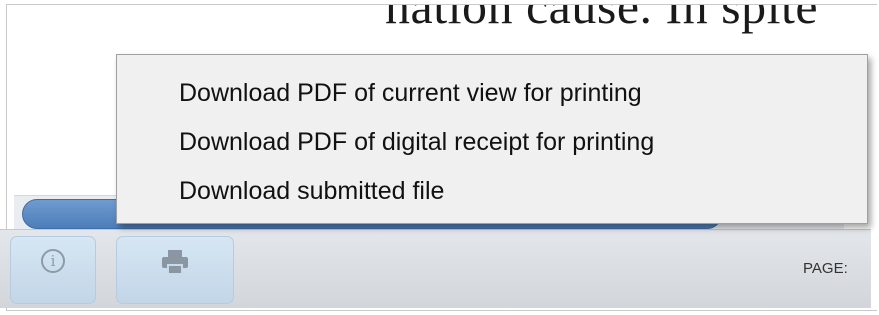  What do you see at coordinates (311, 191) in the screenshot?
I see `menu-item-download-submitted-file: Download submitted file` at bounding box center [311, 191].